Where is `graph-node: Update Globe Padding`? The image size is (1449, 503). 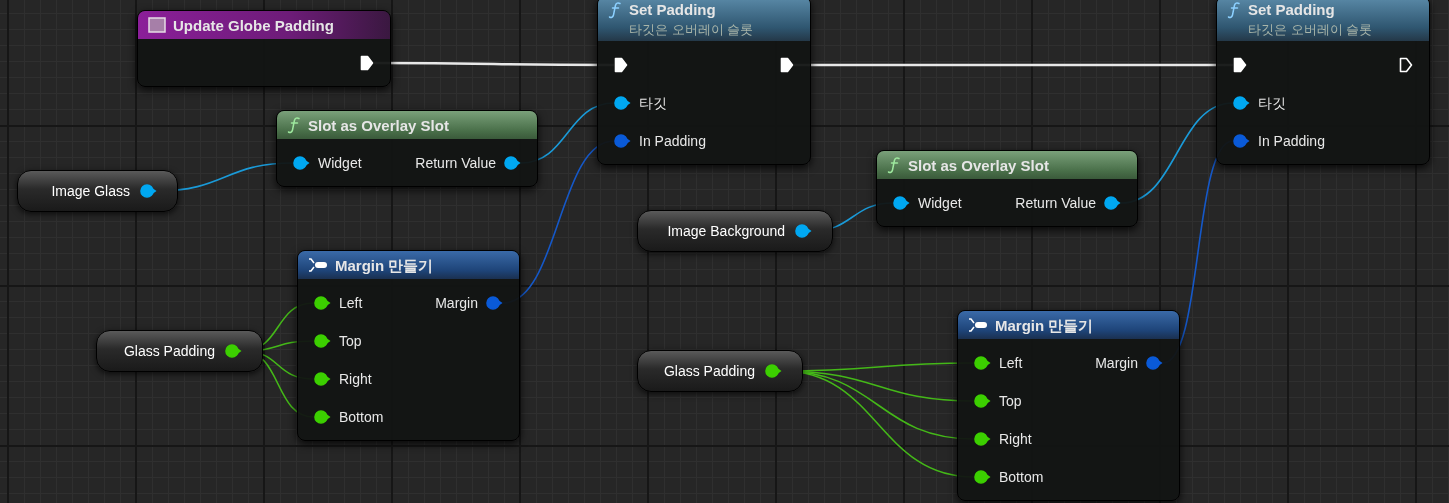
graph-node: Update Globe Padding is located at coordinates (264, 48).